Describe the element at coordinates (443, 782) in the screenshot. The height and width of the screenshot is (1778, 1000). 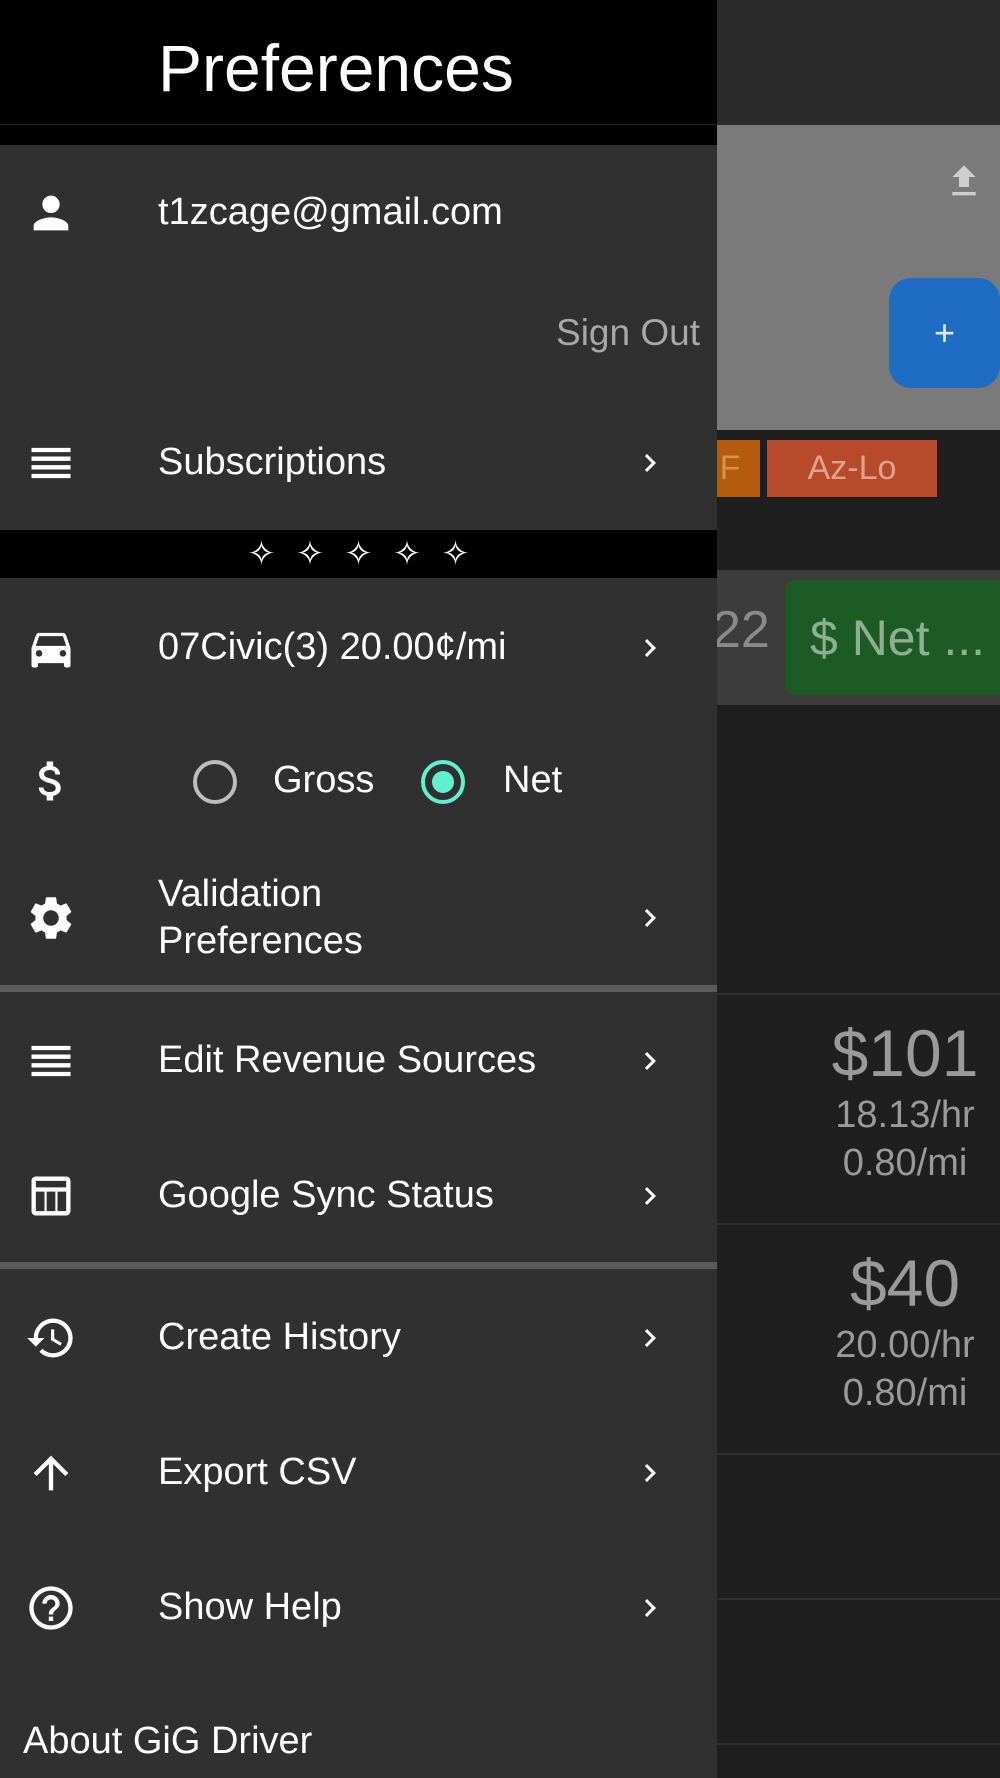
I see `radio-net` at that location.